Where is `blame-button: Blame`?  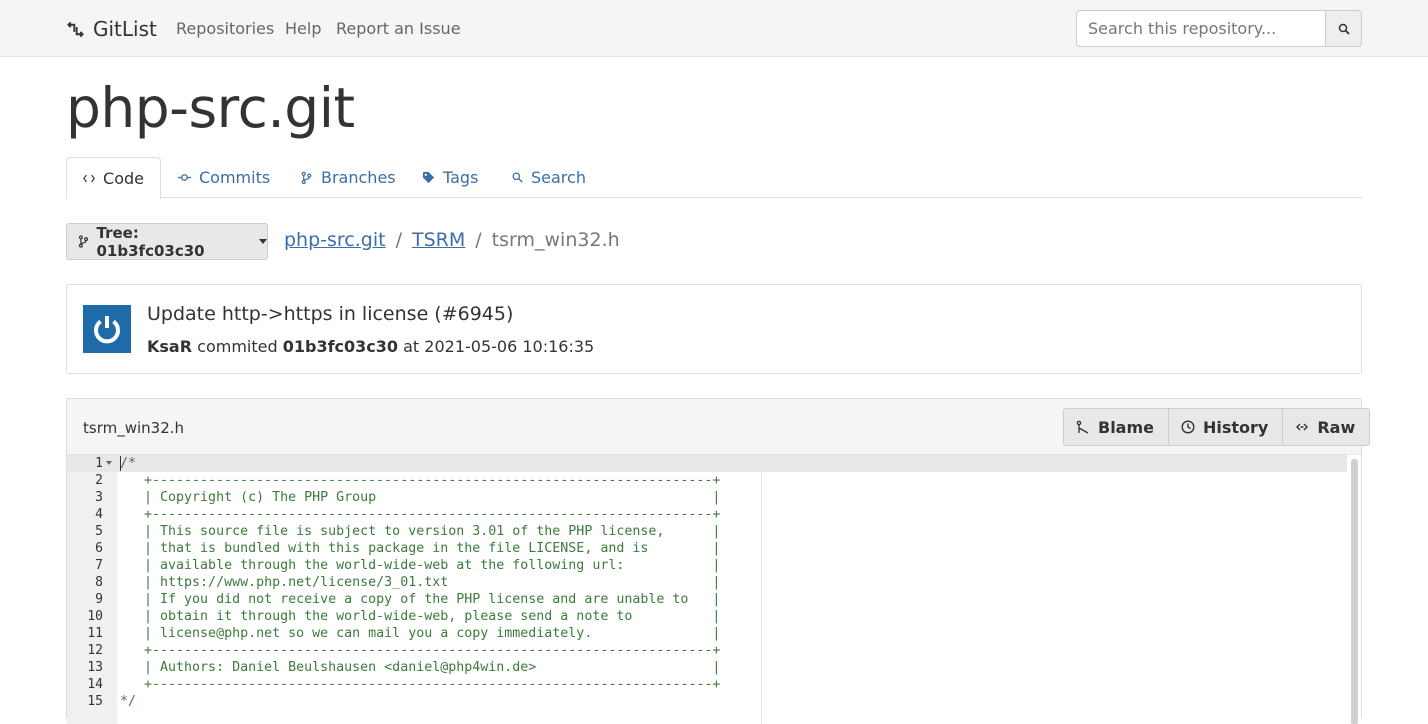 blame-button: Blame is located at coordinates (1116, 427).